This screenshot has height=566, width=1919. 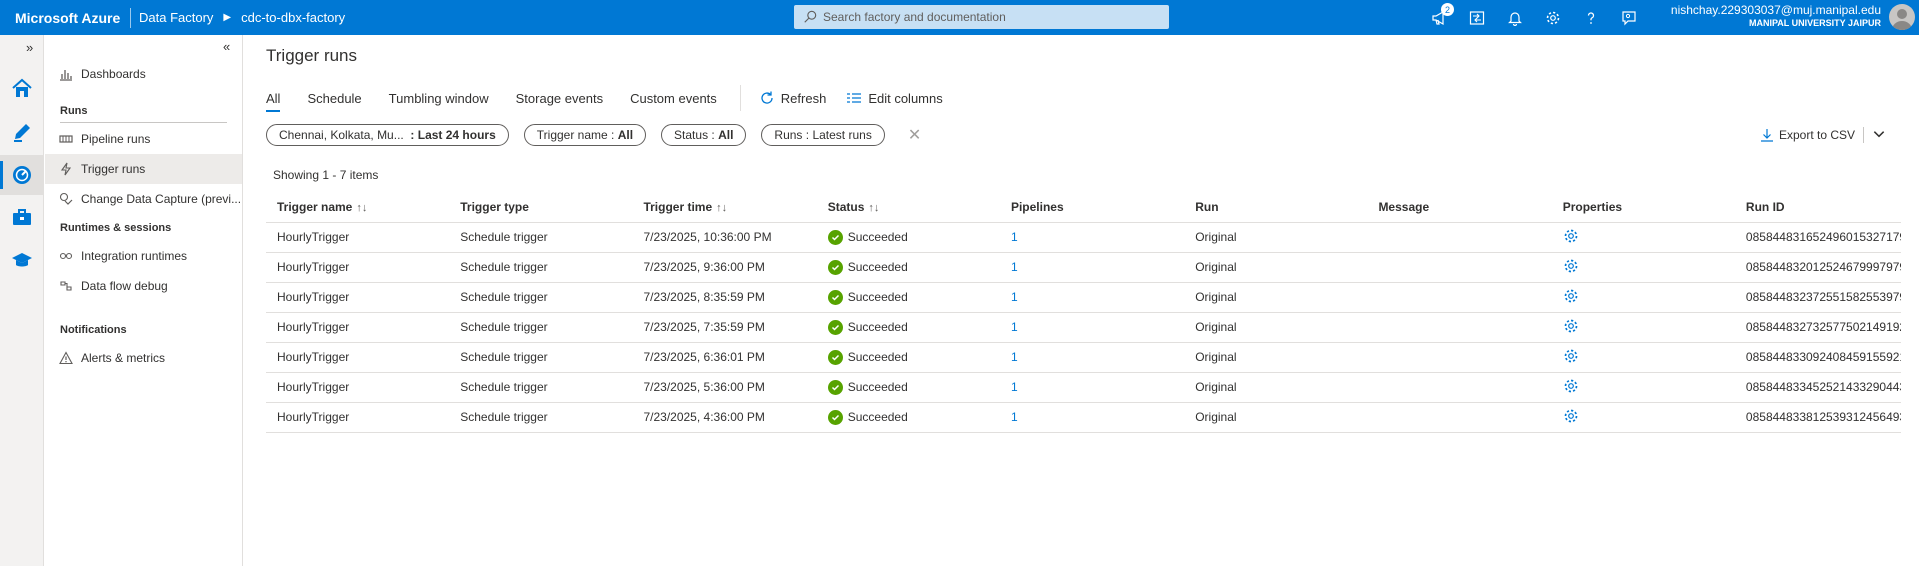 What do you see at coordinates (453, 135) in the screenshot?
I see `time-range-value: : Last 24 hours` at bounding box center [453, 135].